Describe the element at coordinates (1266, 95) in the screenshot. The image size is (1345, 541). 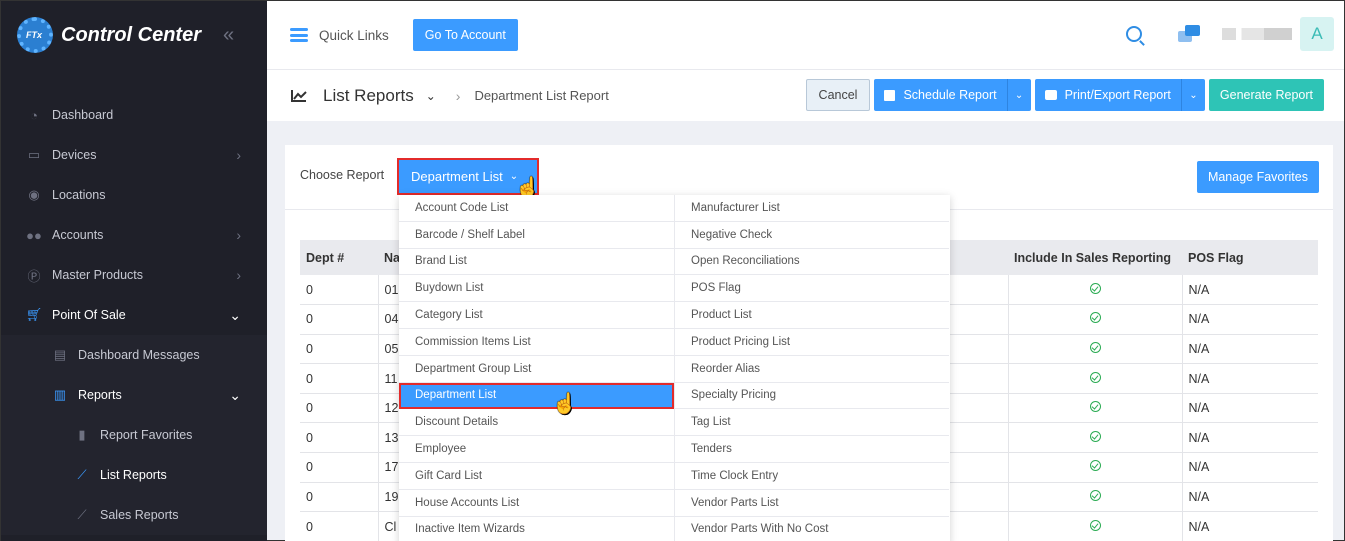
I see `generate-report-button: Generate Report` at that location.